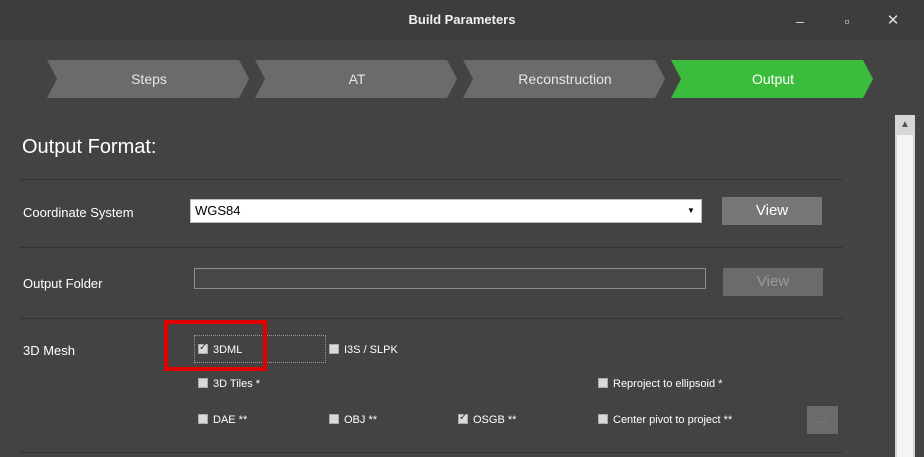 The height and width of the screenshot is (457, 924). Describe the element at coordinates (905, 125) in the screenshot. I see `scroll-up-icon: ▲` at that location.